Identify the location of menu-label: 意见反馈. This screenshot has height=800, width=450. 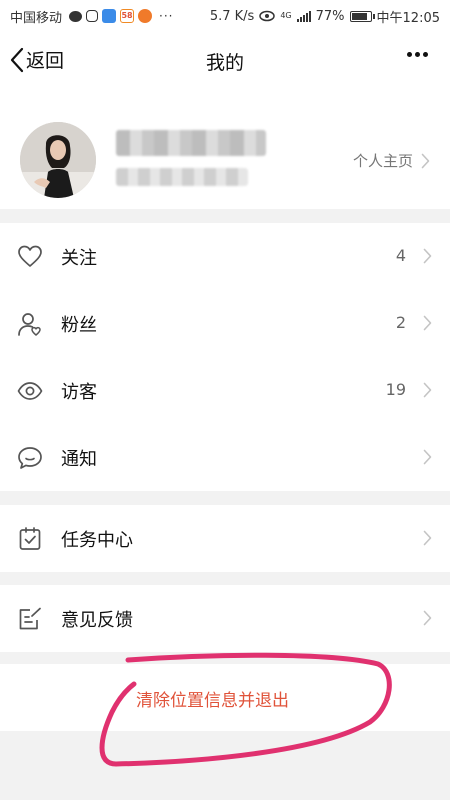
(97, 620).